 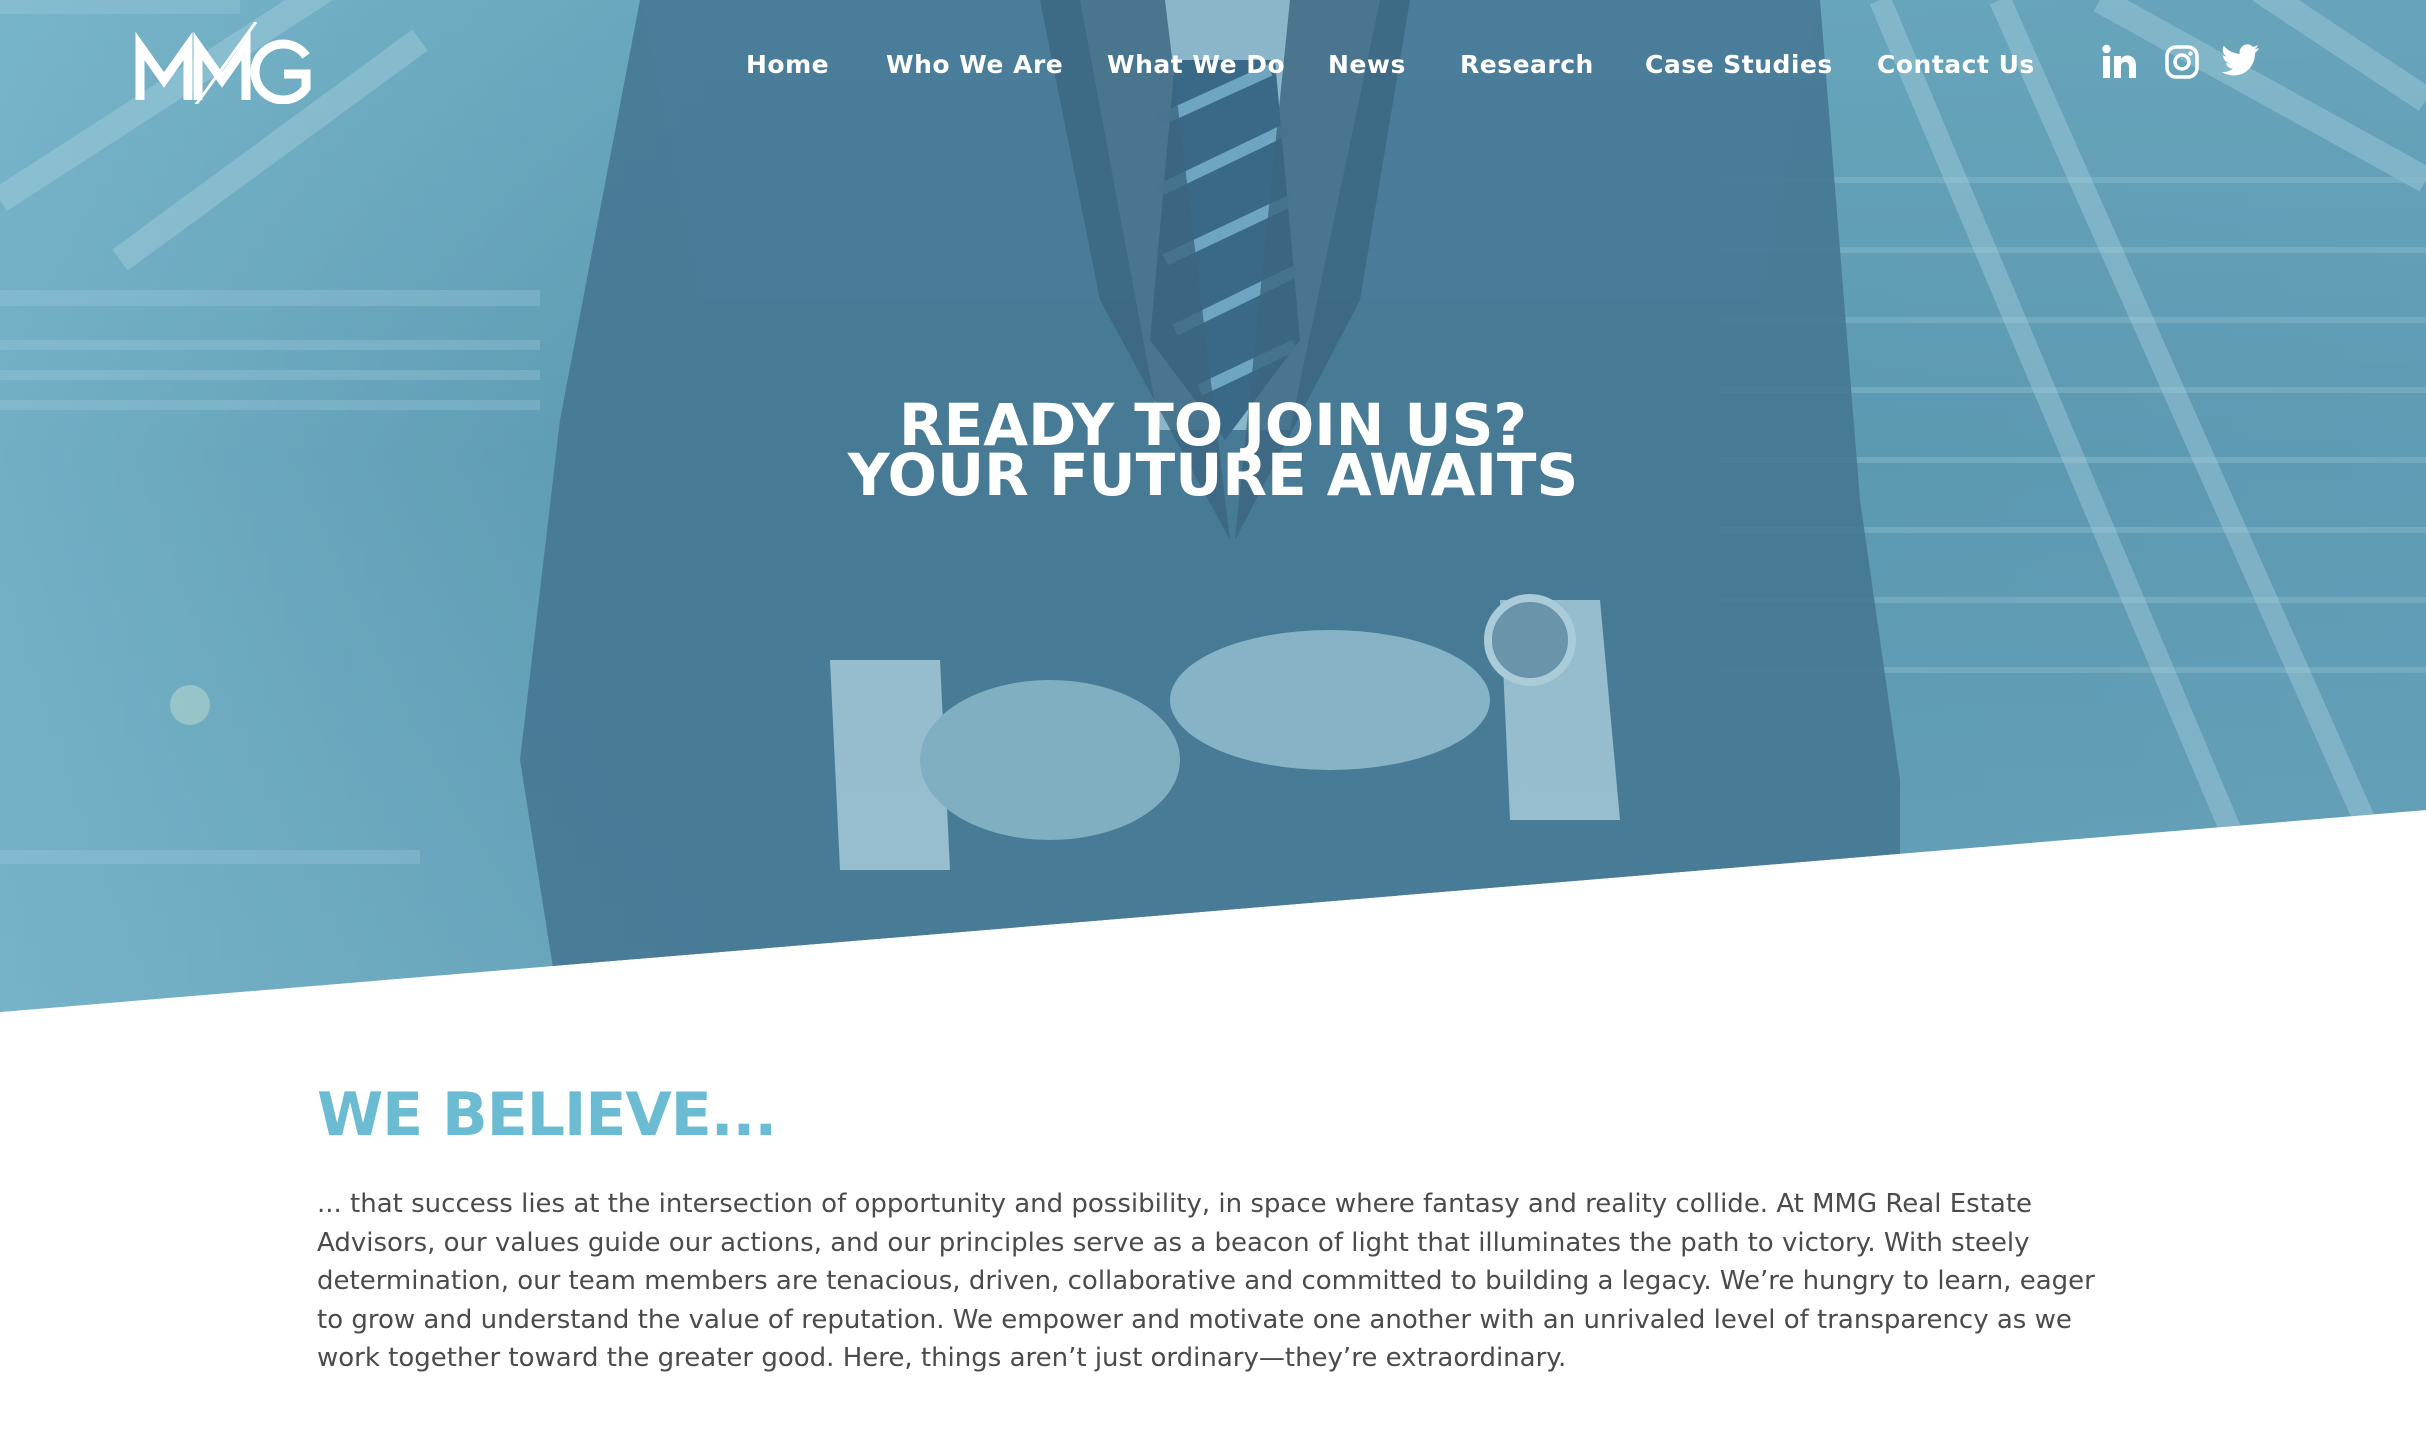 What do you see at coordinates (2182, 62) in the screenshot?
I see `instagram-icon` at bounding box center [2182, 62].